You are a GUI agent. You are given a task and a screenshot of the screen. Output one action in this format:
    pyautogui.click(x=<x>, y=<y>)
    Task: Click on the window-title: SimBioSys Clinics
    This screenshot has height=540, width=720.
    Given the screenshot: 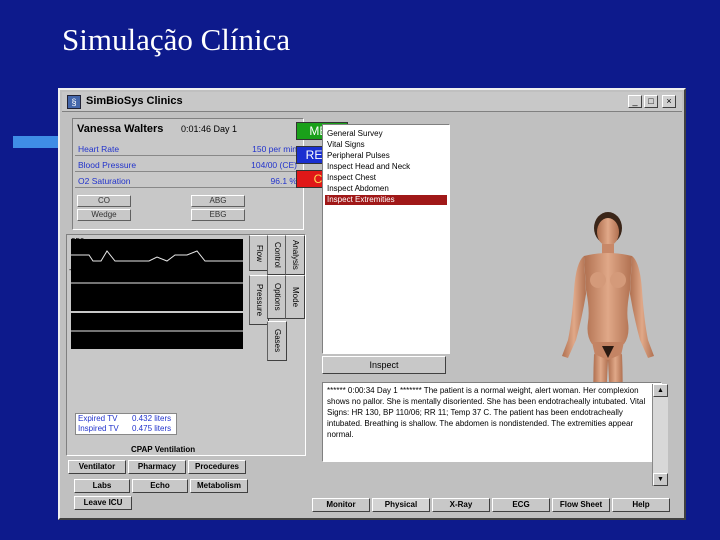 What is the action you would take?
    pyautogui.click(x=134, y=101)
    